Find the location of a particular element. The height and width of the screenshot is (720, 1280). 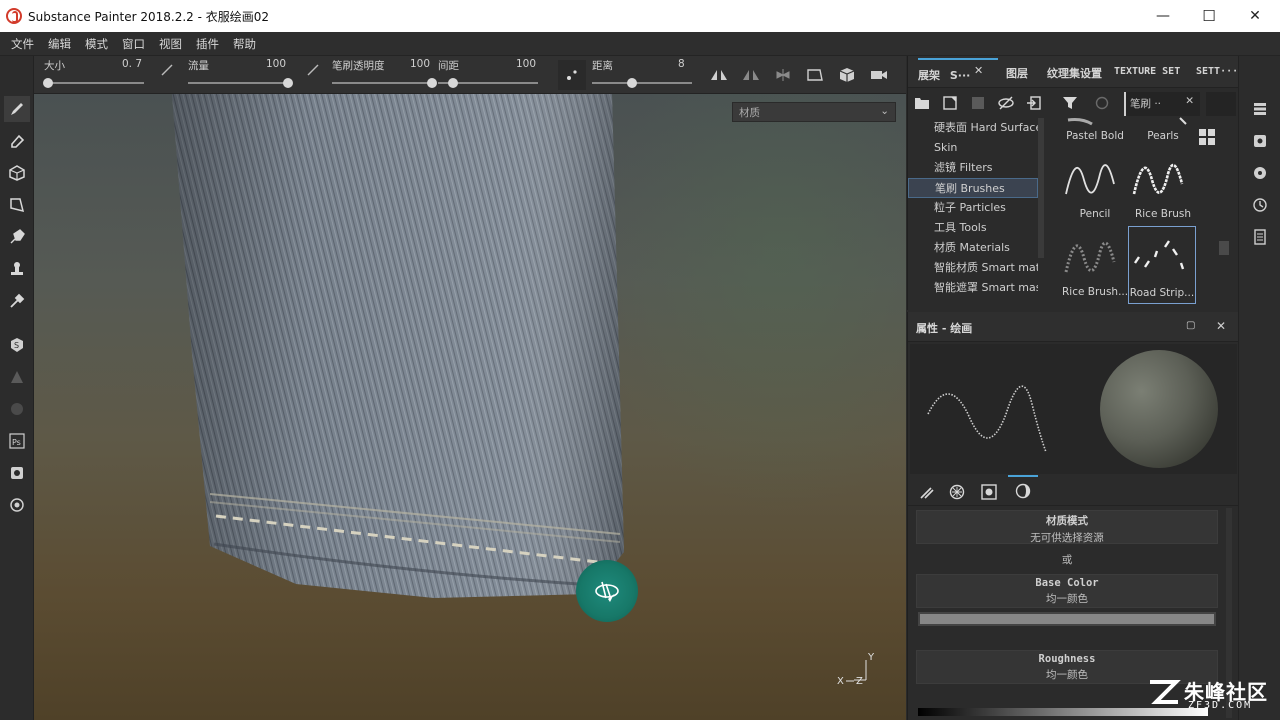

tab-settings-more: SETT··· is located at coordinates (1217, 71).